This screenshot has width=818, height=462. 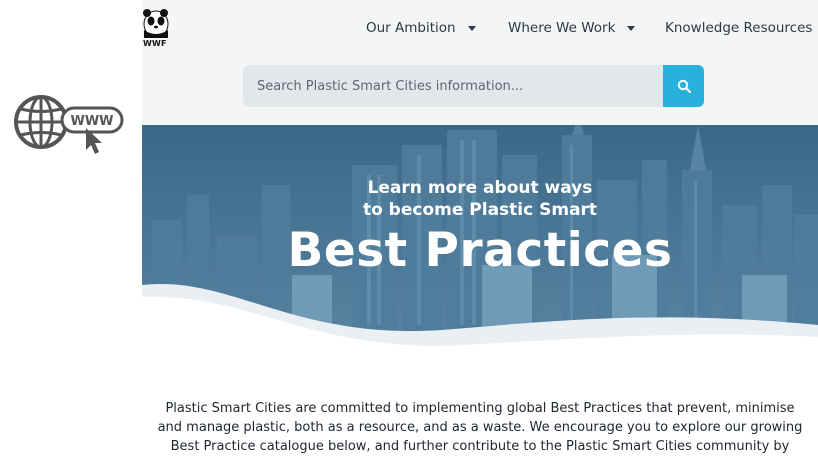 What do you see at coordinates (480, 188) in the screenshot?
I see `hero-subtitle-line1: Learn more about ways` at bounding box center [480, 188].